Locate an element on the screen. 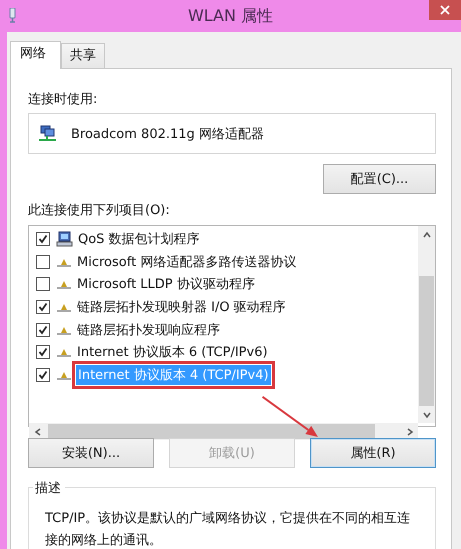 The image size is (461, 549). list-item: Microsoft 网络适配器多路传送器协议 is located at coordinates (186, 262).